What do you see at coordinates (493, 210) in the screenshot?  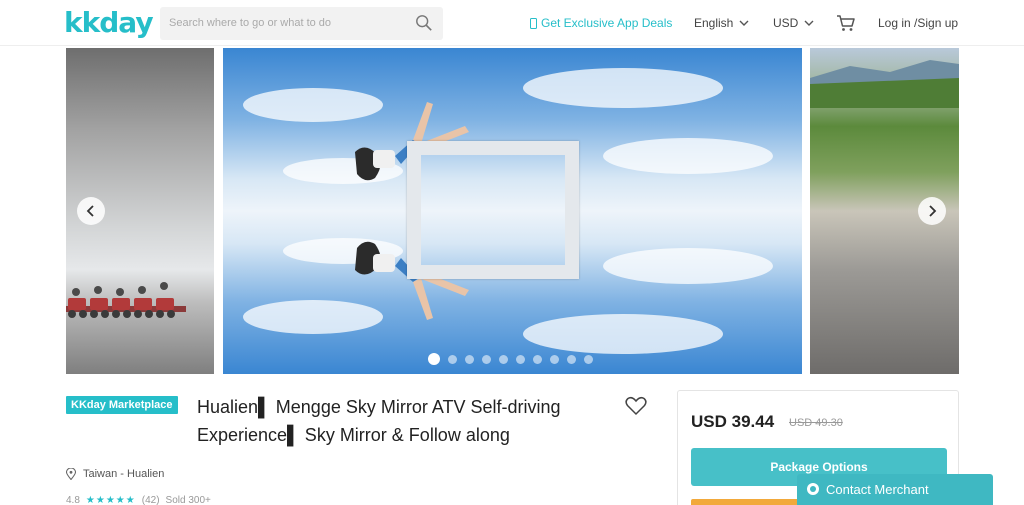 I see `photo-frame-prop` at bounding box center [493, 210].